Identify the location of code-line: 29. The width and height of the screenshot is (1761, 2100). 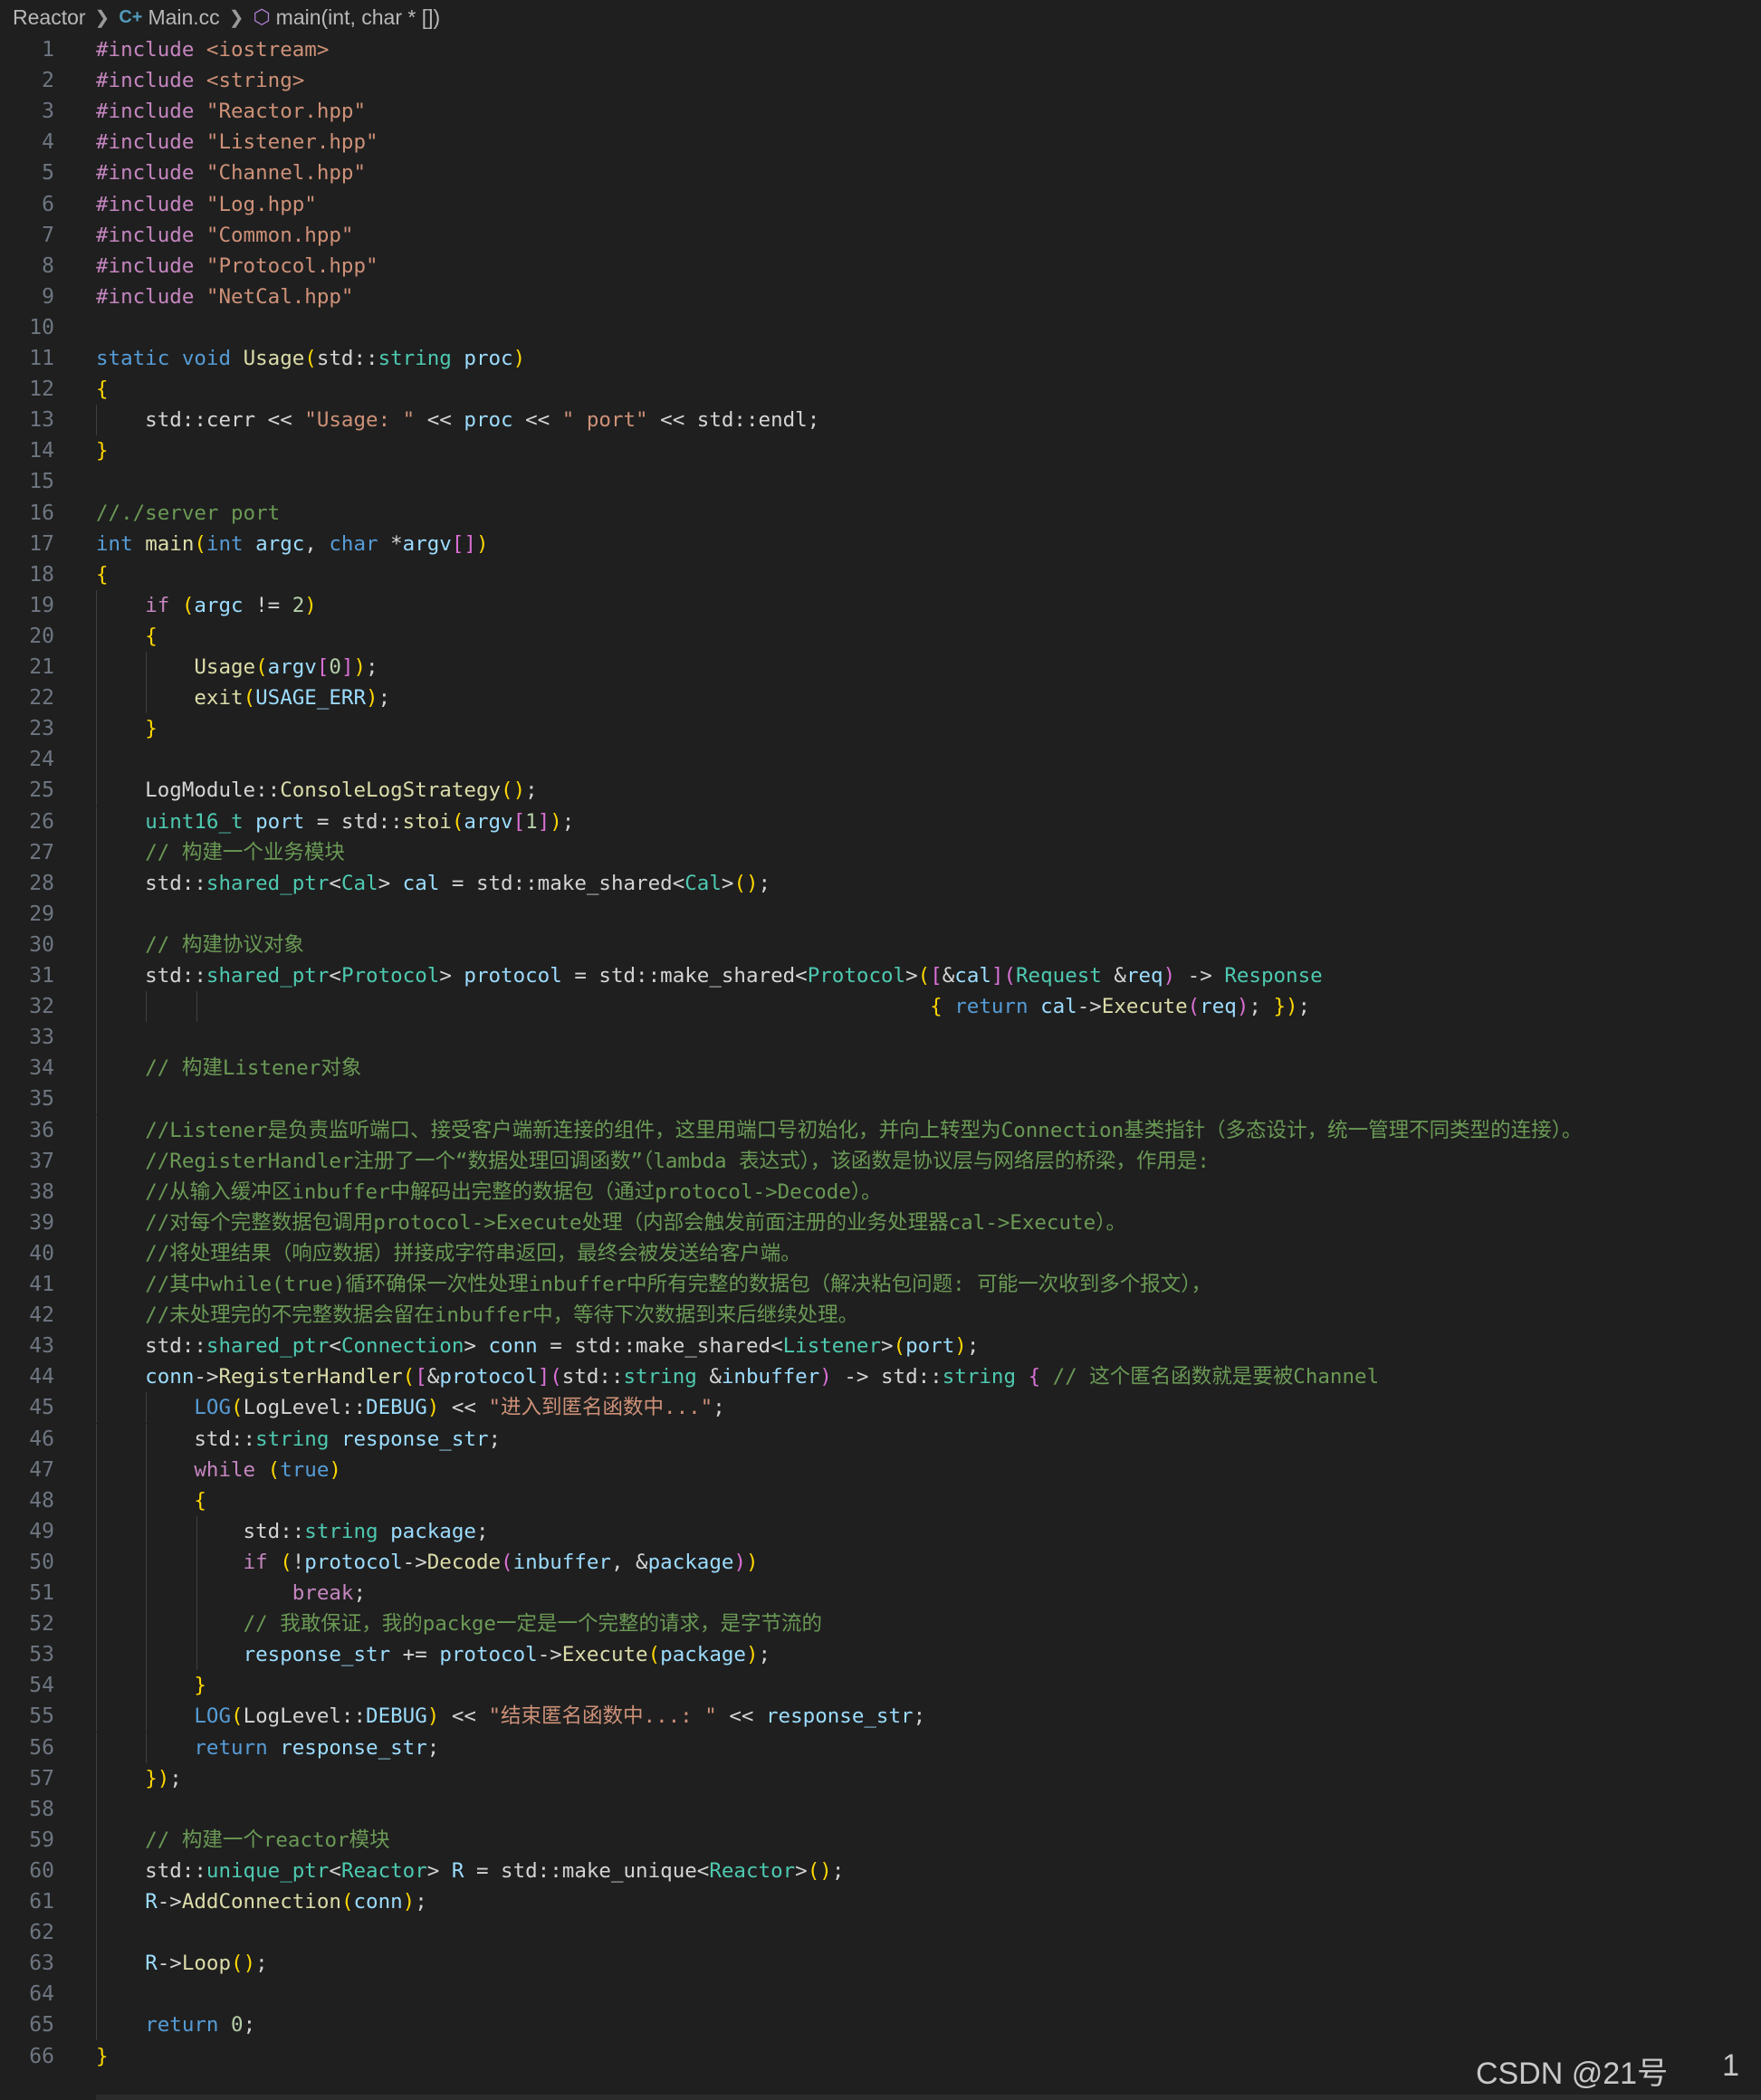
(881, 914).